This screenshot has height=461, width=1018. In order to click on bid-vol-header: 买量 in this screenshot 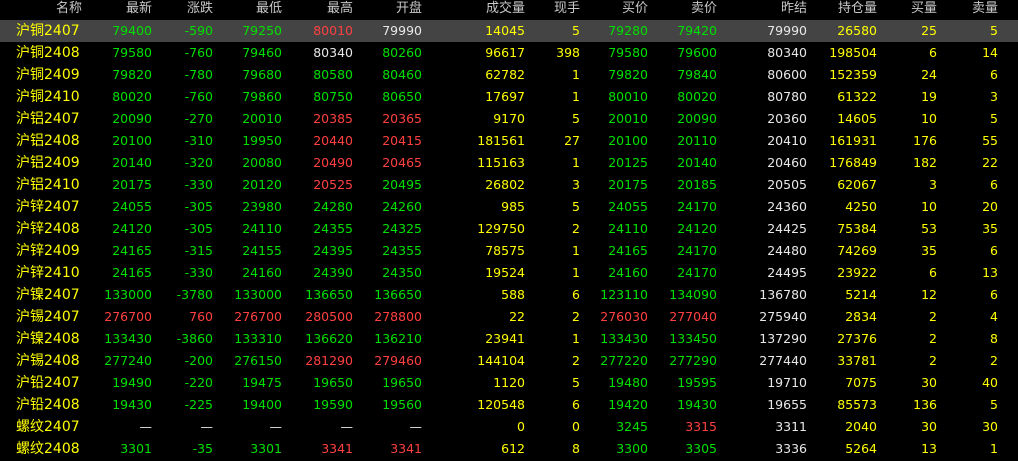, I will do `click(908, 10)`.